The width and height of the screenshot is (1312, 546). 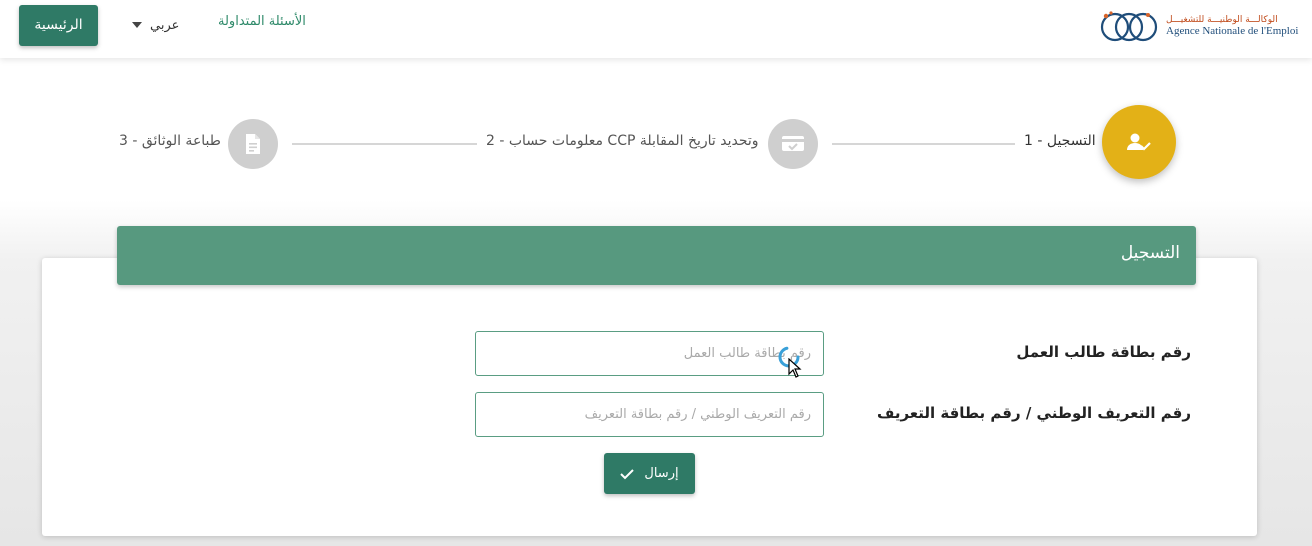 What do you see at coordinates (649, 414) in the screenshot?
I see `national-id-input` at bounding box center [649, 414].